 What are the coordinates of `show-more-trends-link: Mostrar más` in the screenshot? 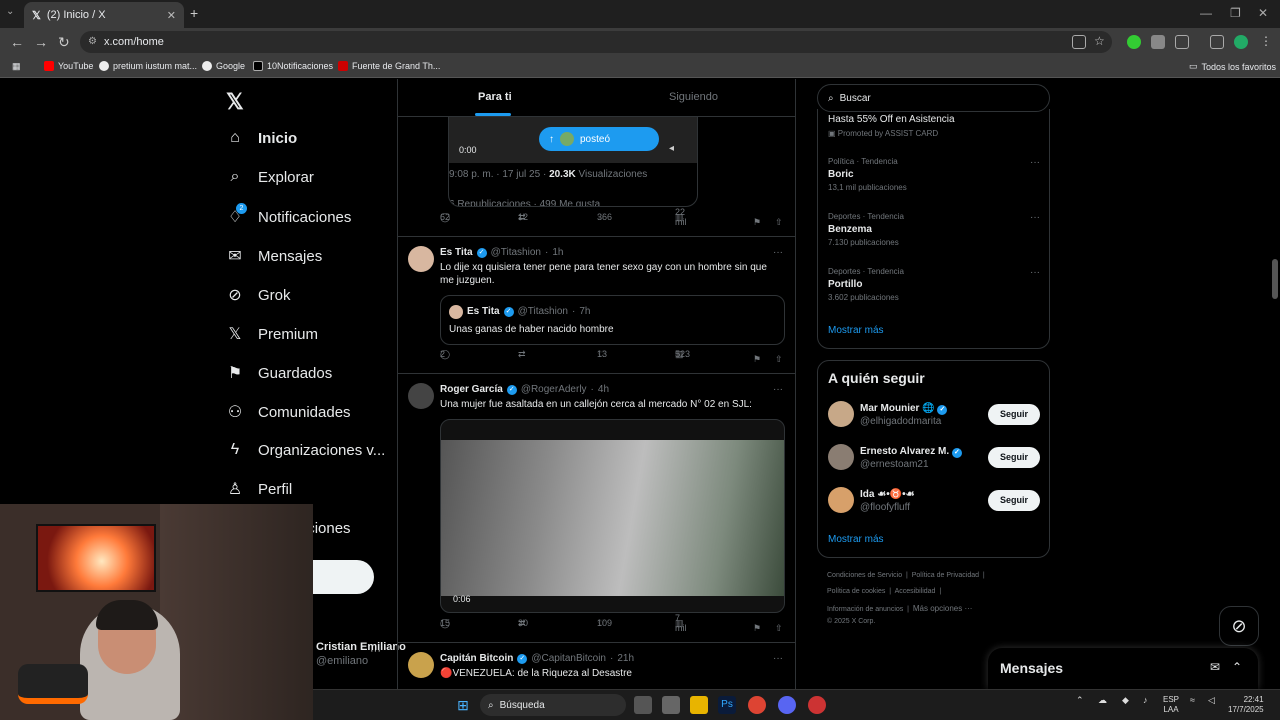 It's located at (856, 330).